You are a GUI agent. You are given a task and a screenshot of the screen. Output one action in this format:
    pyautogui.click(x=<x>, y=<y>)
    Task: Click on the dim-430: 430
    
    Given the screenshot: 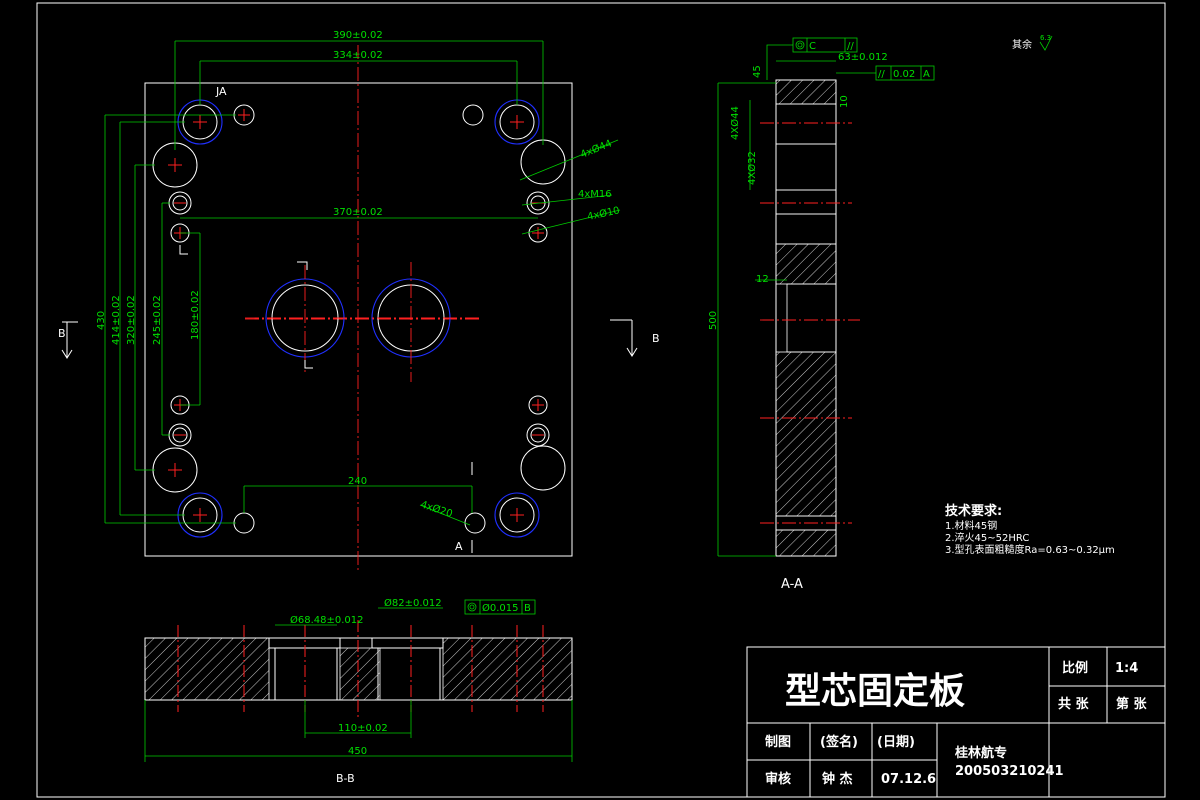 What is the action you would take?
    pyautogui.click(x=101, y=320)
    